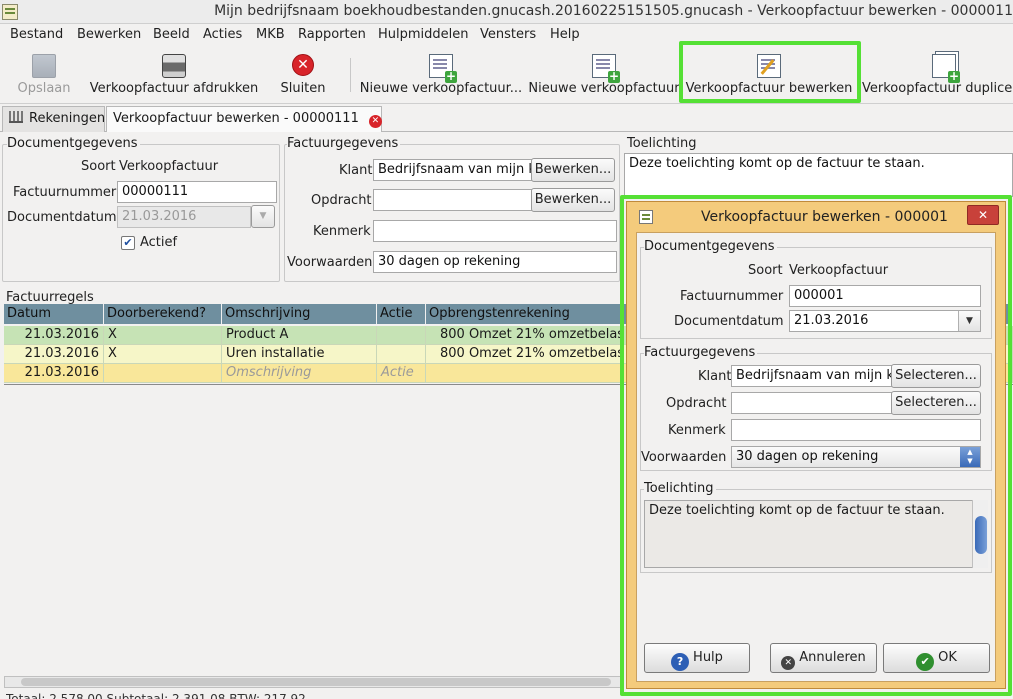 This screenshot has width=1013, height=699. What do you see at coordinates (16, 117) in the screenshot?
I see `bank-icon` at bounding box center [16, 117].